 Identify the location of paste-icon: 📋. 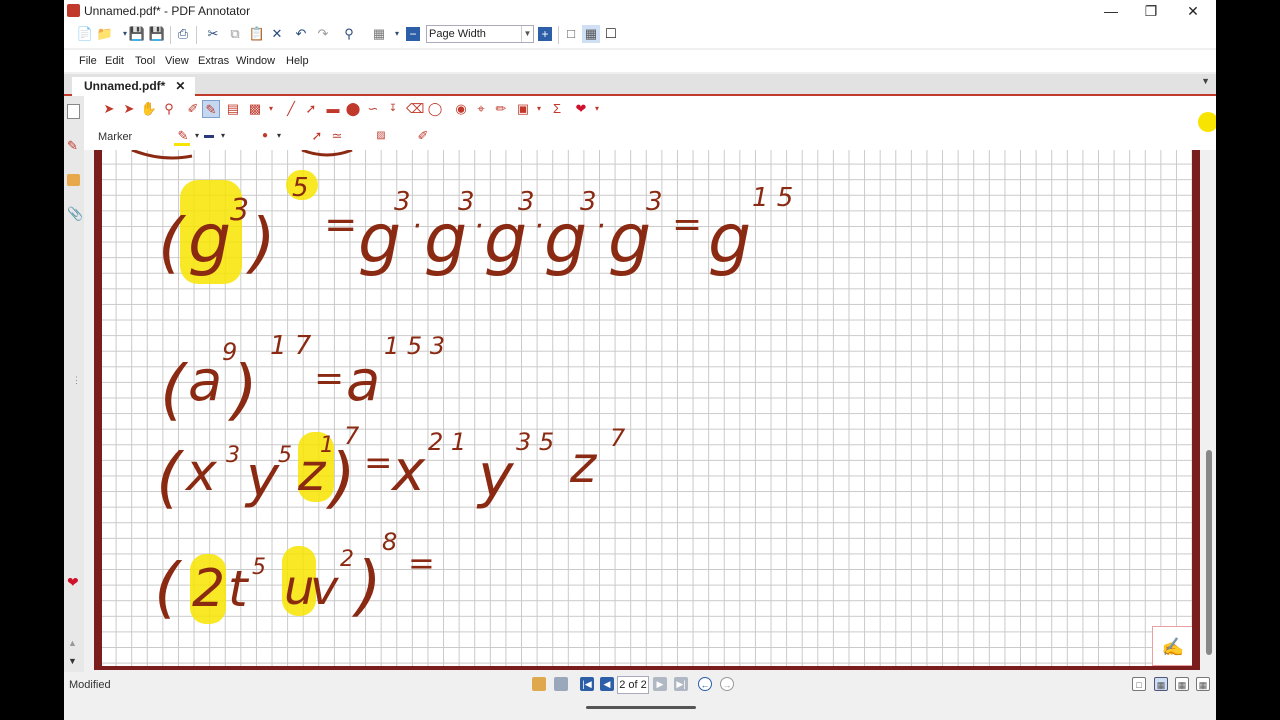
(257, 34).